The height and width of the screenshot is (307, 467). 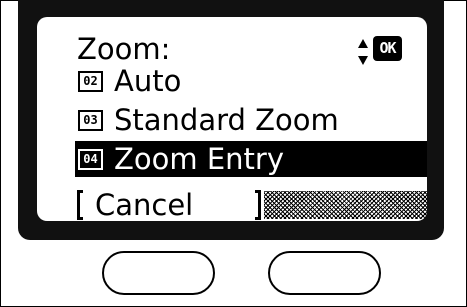 I want to click on up-down-scroll-icon, so click(x=363, y=52).